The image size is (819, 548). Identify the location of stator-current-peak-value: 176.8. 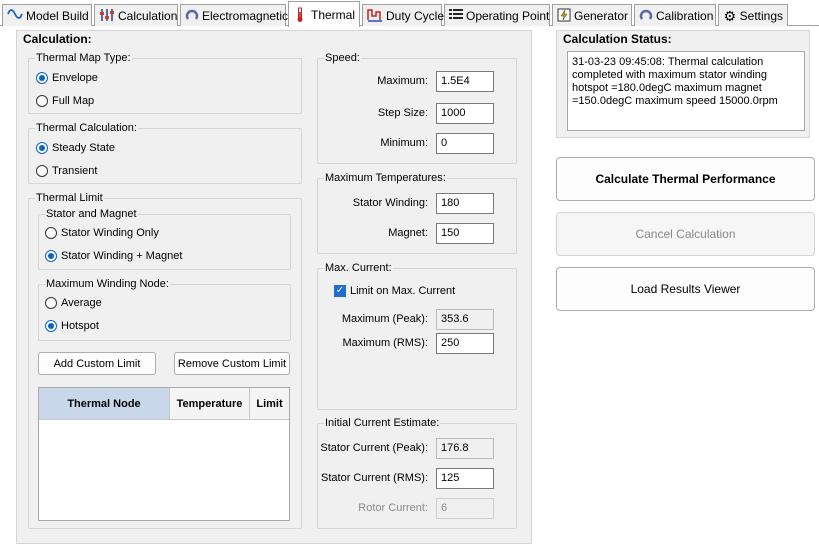
(465, 448).